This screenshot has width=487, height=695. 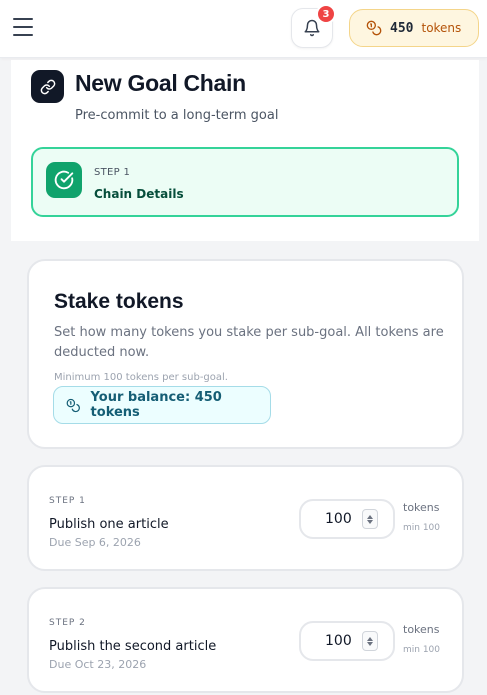 What do you see at coordinates (156, 405) in the screenshot?
I see `balance-text: Your balance: 450 tokens` at bounding box center [156, 405].